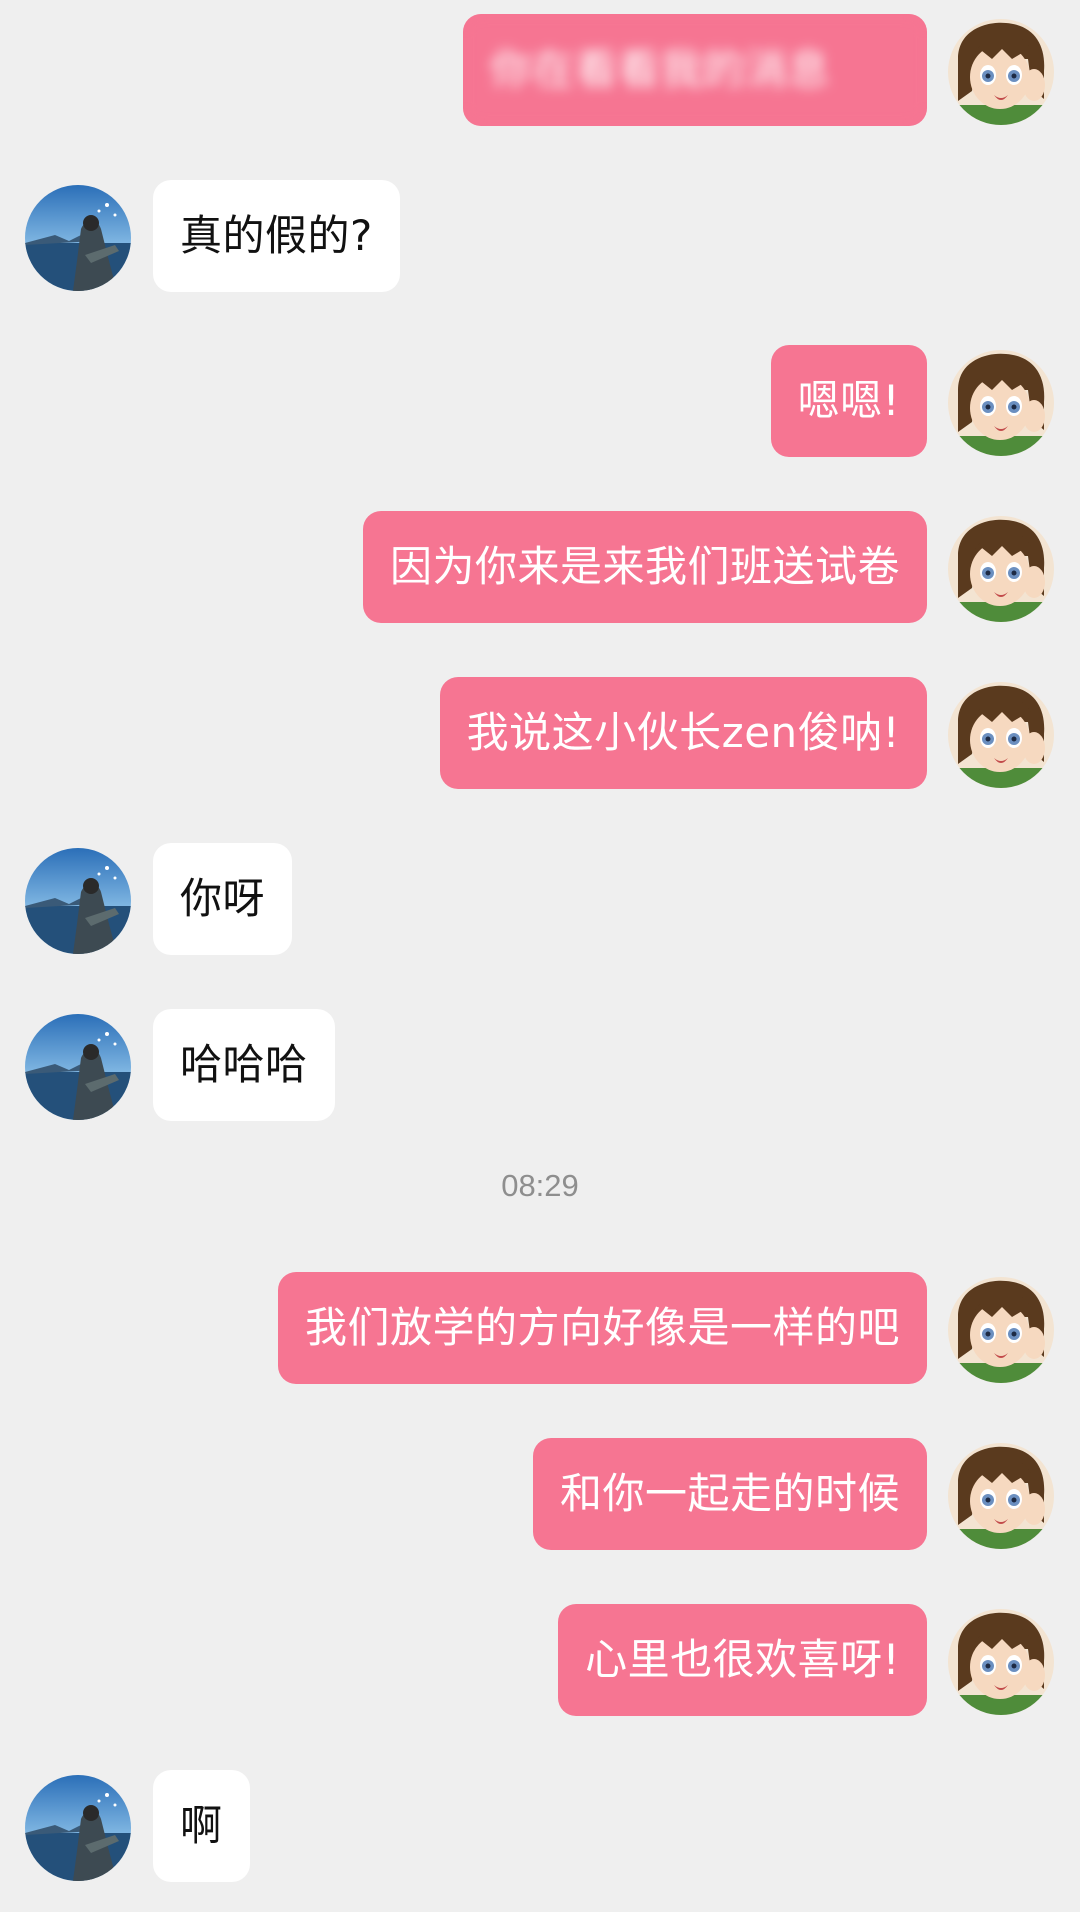 The image size is (1080, 1912). What do you see at coordinates (244, 1065) in the screenshot?
I see `message-bubble-incoming: 哈哈哈` at bounding box center [244, 1065].